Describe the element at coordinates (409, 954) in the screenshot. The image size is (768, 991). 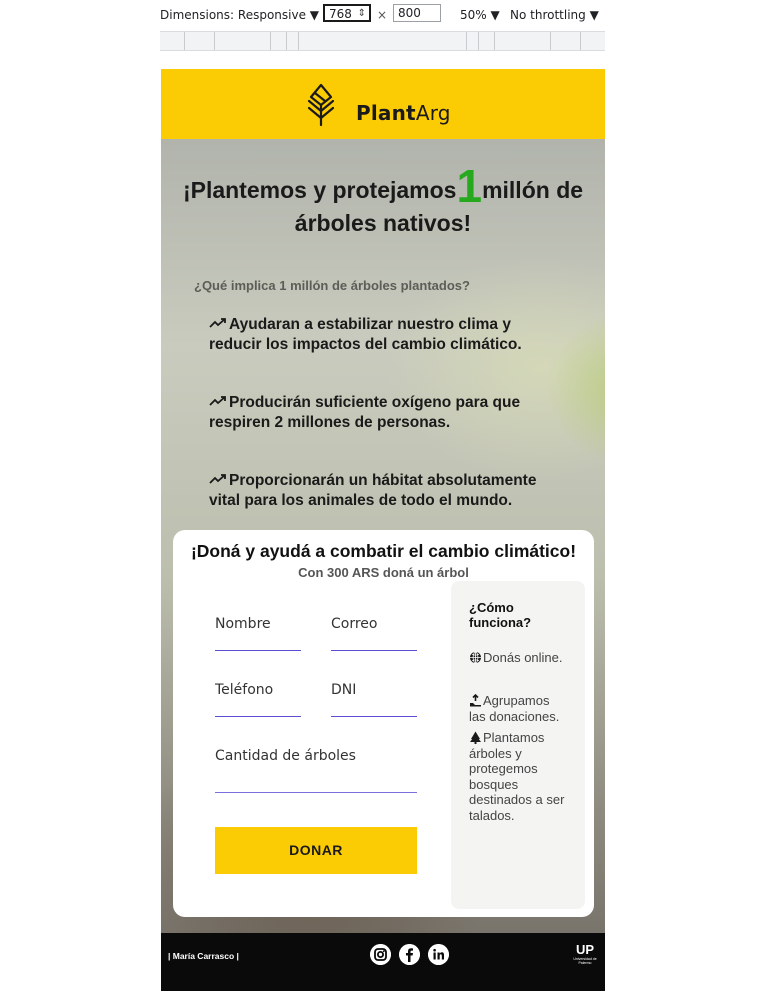
I see `facebook-icon` at that location.